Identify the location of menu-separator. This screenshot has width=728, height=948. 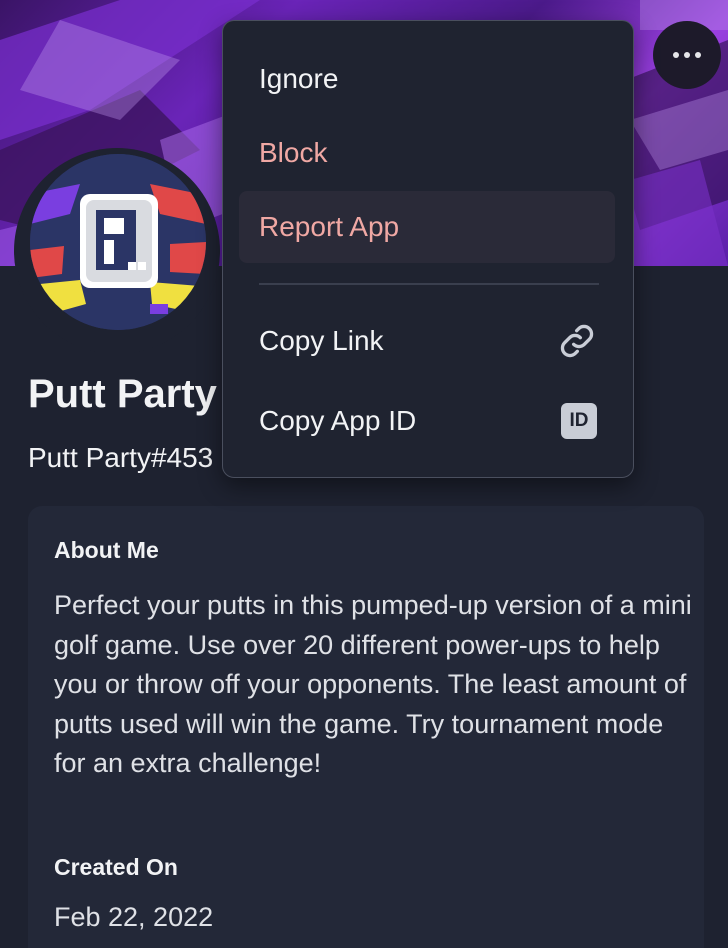
(429, 284).